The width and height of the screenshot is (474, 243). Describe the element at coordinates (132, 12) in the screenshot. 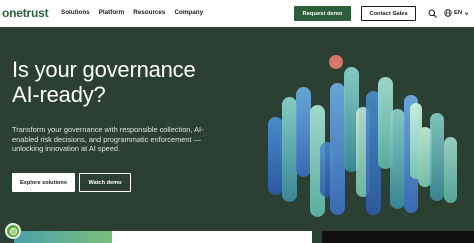

I see `main-nav: Solutions Platform Resources Company` at that location.